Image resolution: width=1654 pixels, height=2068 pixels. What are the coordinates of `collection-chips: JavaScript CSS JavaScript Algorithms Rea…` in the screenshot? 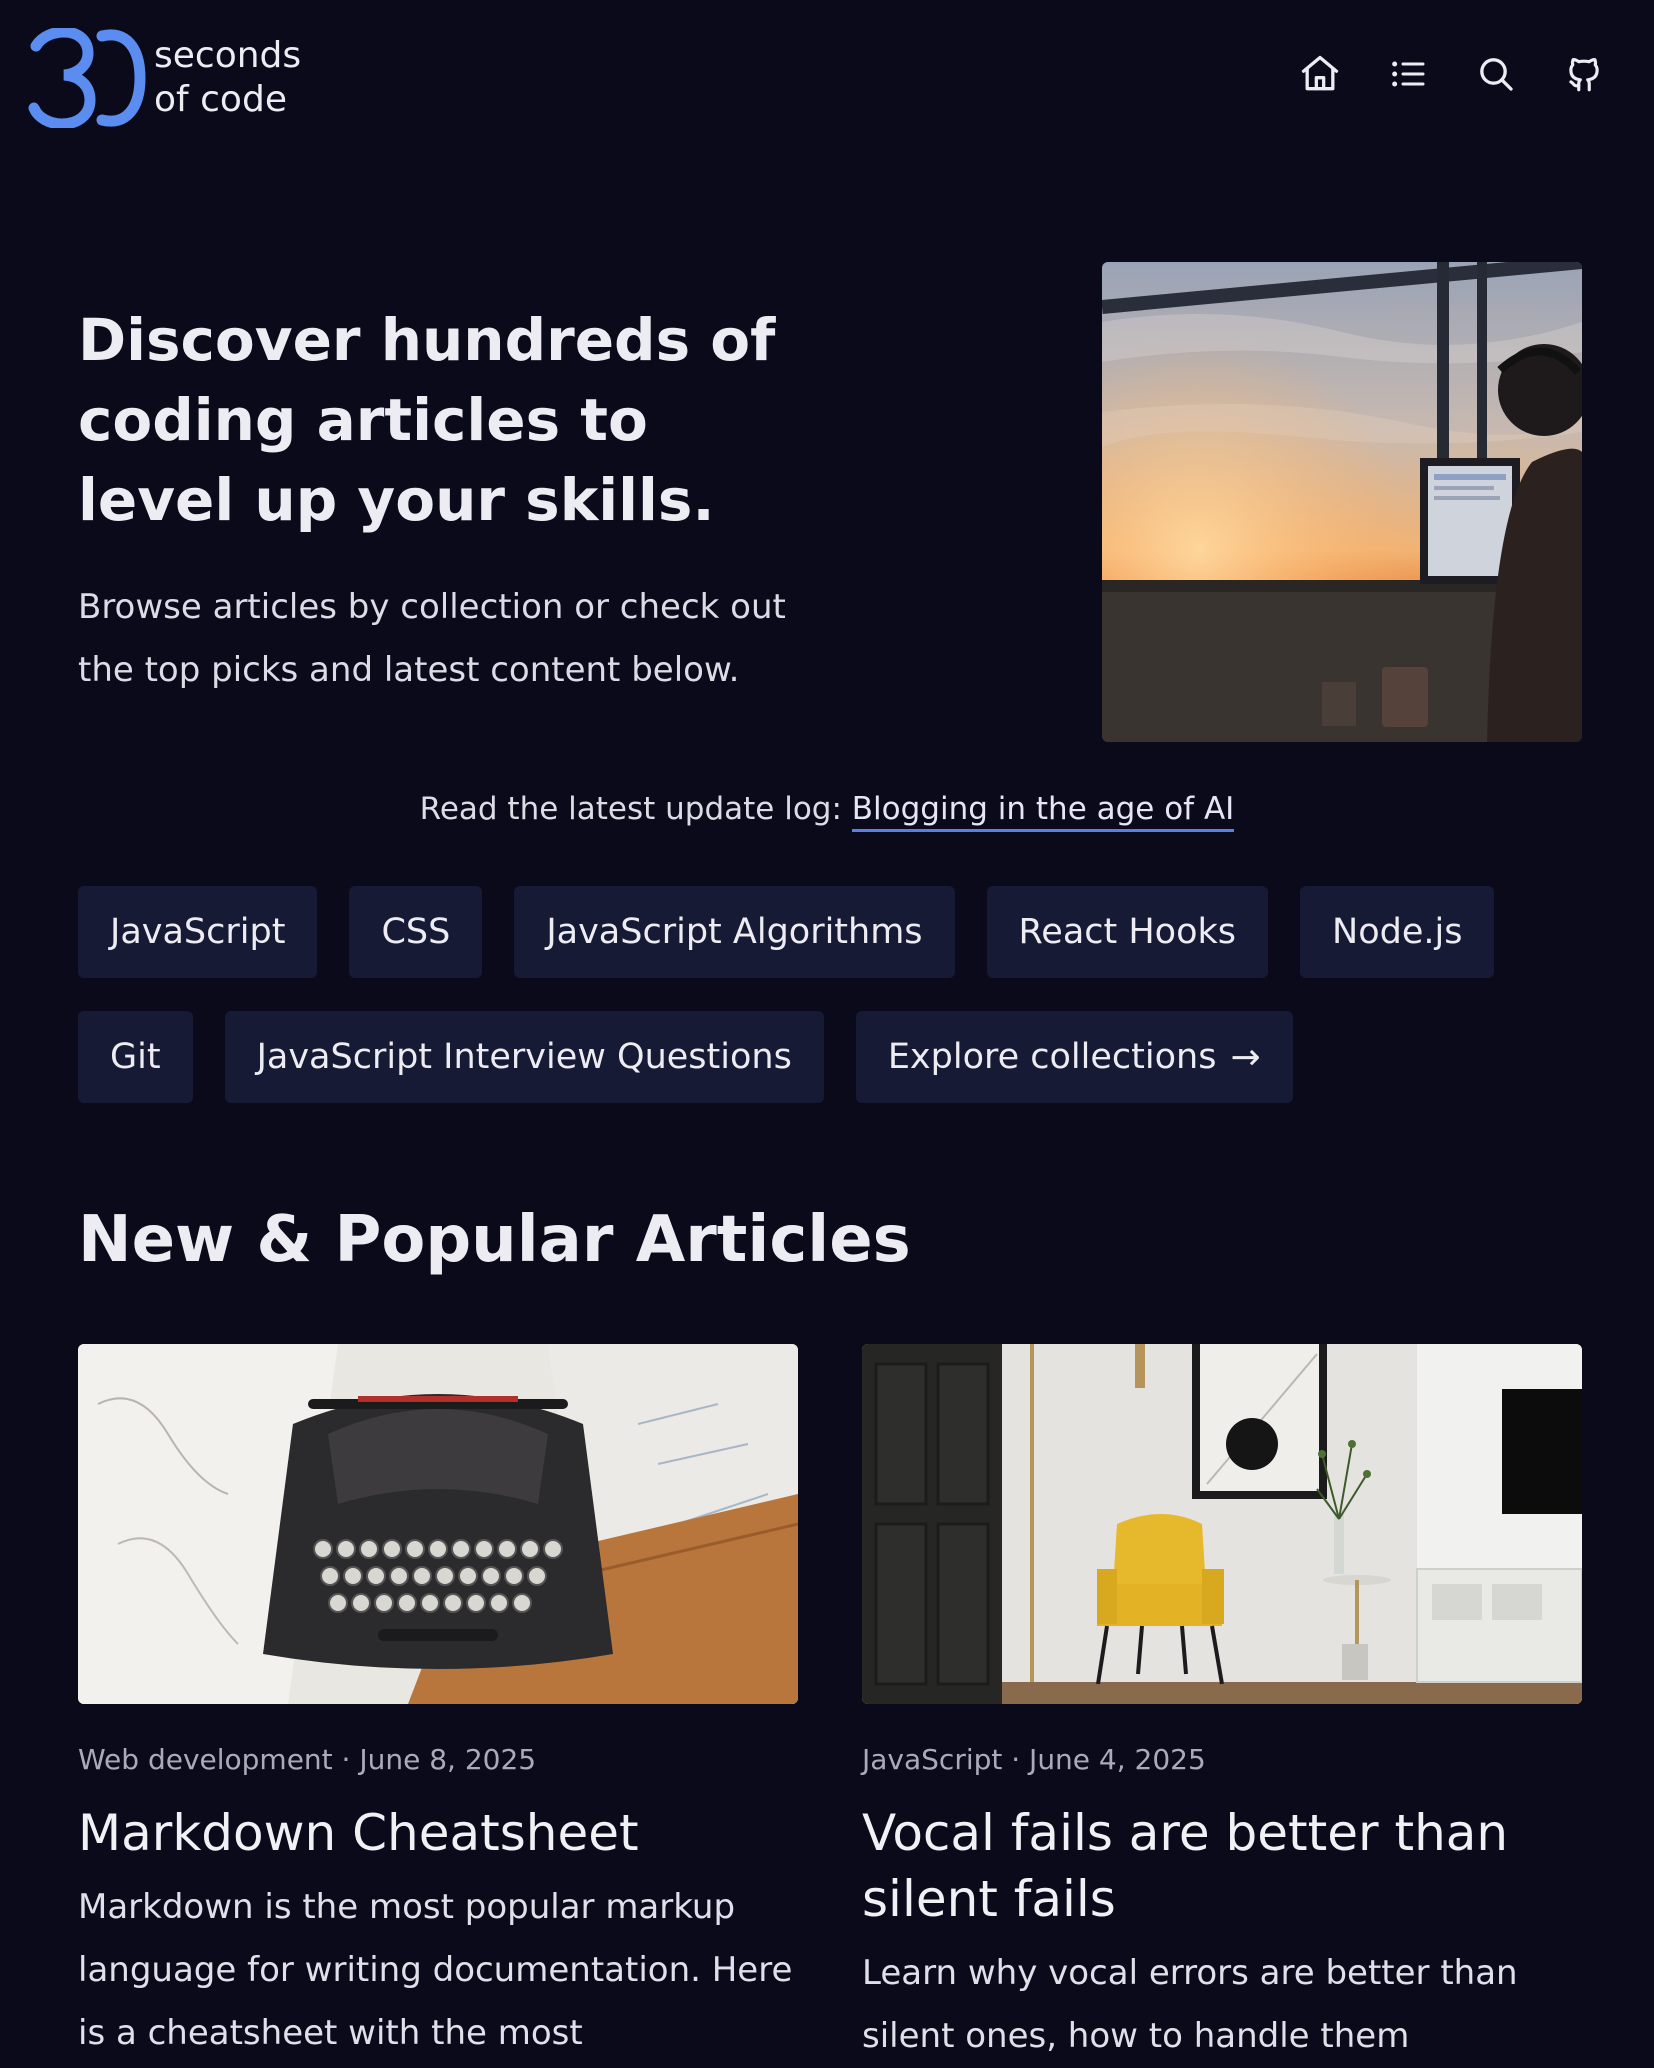 It's located at (828, 994).